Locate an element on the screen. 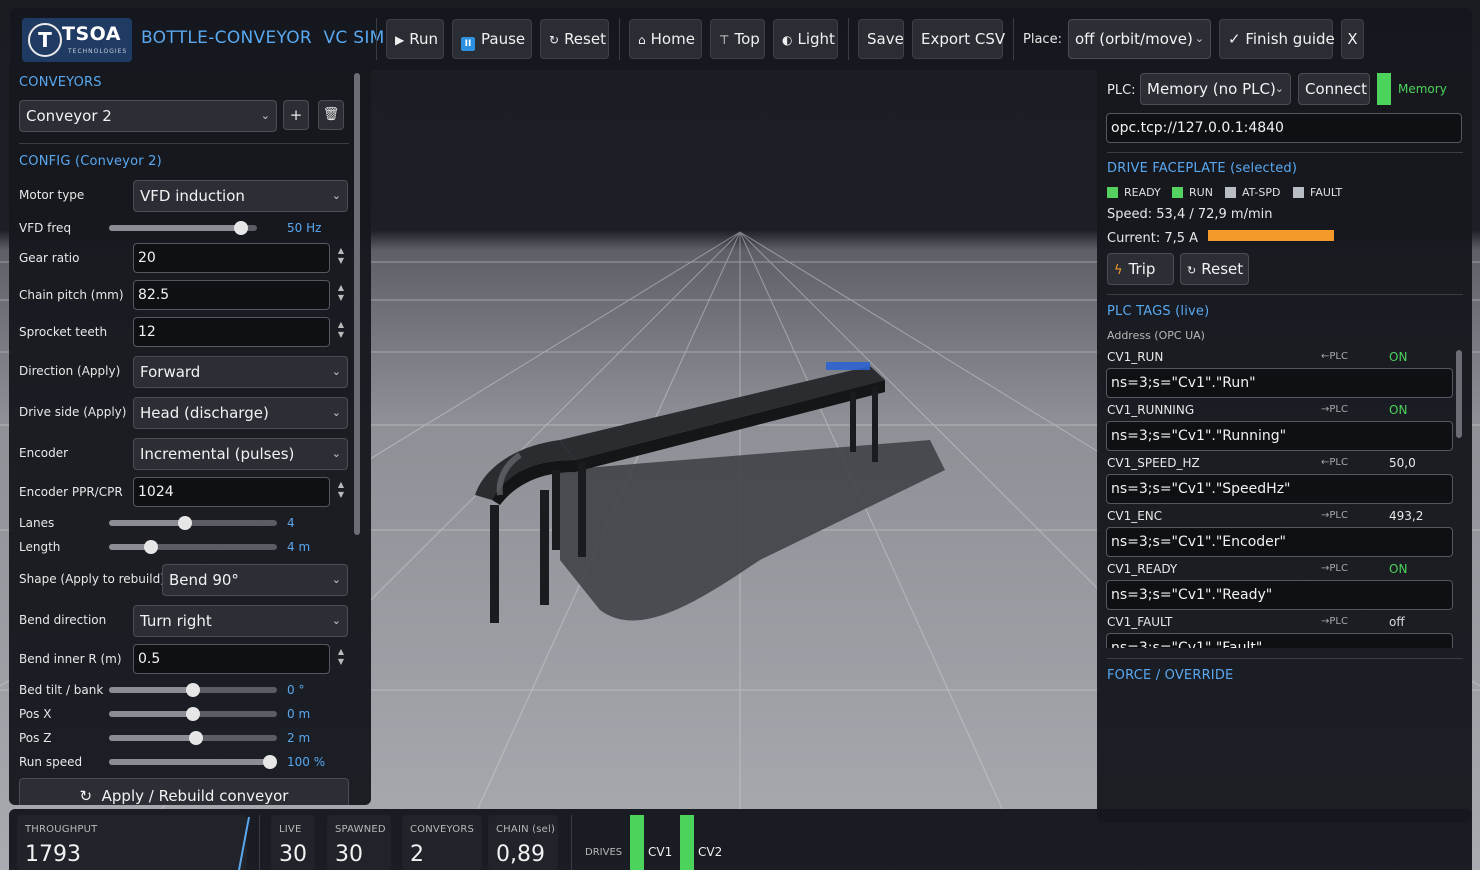 Image resolution: width=1480 pixels, height=870 pixels. direction-label: Direction (Apply) is located at coordinates (70, 371).